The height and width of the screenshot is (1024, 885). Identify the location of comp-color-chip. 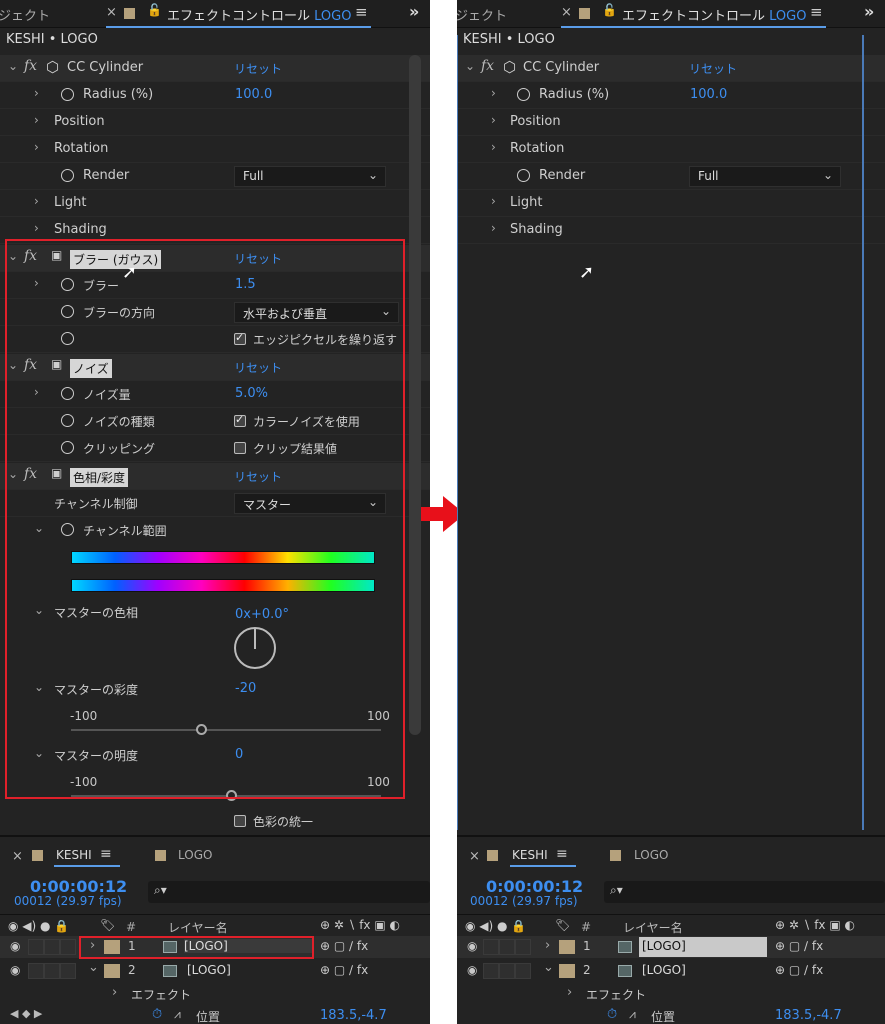
(160, 855).